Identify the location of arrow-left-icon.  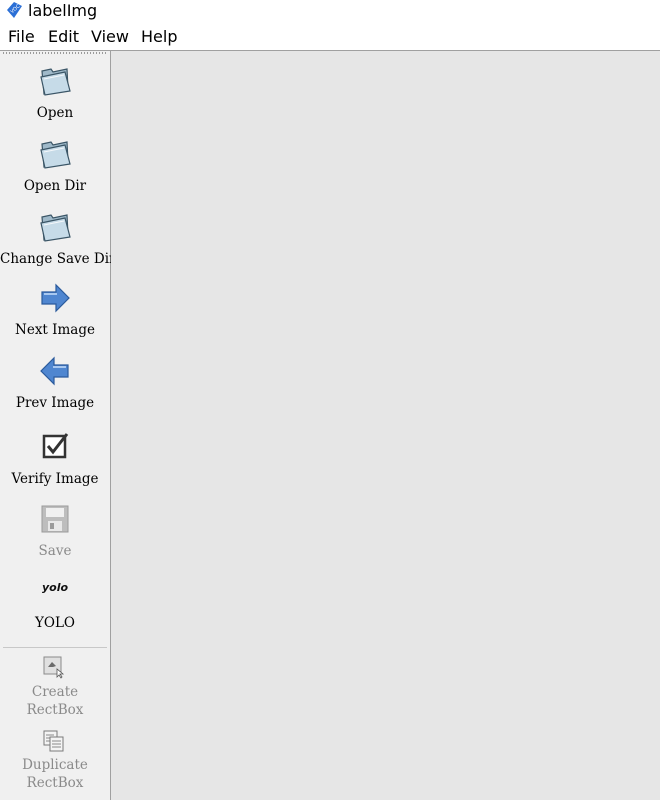
(54, 371).